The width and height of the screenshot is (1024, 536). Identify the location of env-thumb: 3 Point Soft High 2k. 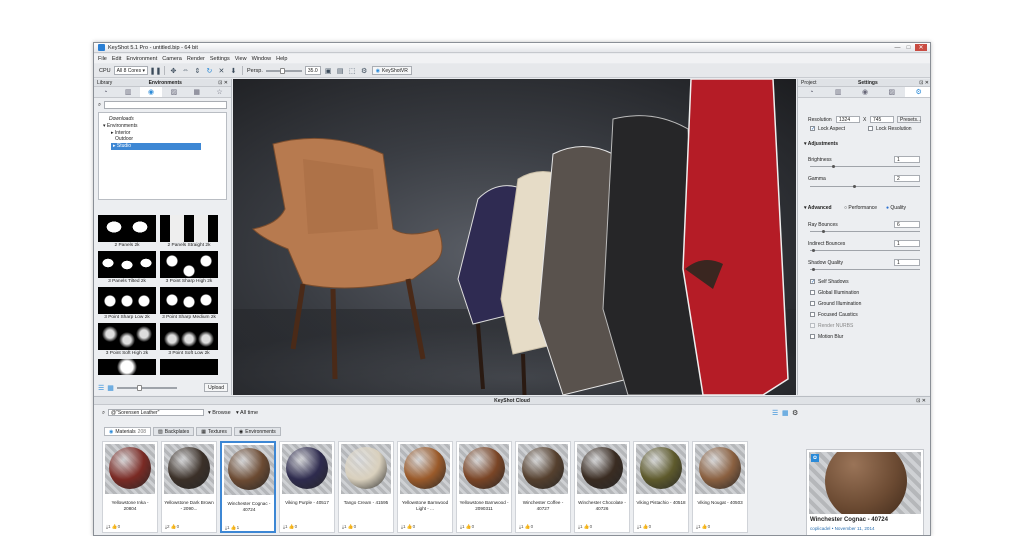
(127, 340).